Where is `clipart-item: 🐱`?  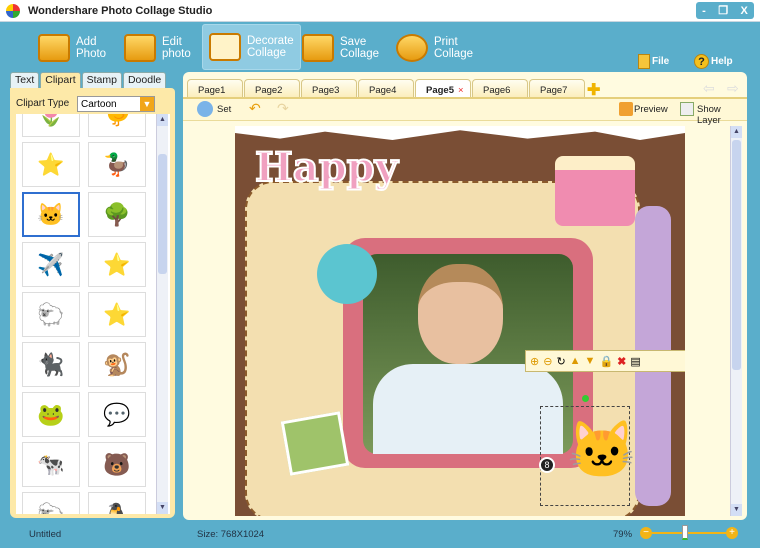 clipart-item: 🐱 is located at coordinates (51, 214).